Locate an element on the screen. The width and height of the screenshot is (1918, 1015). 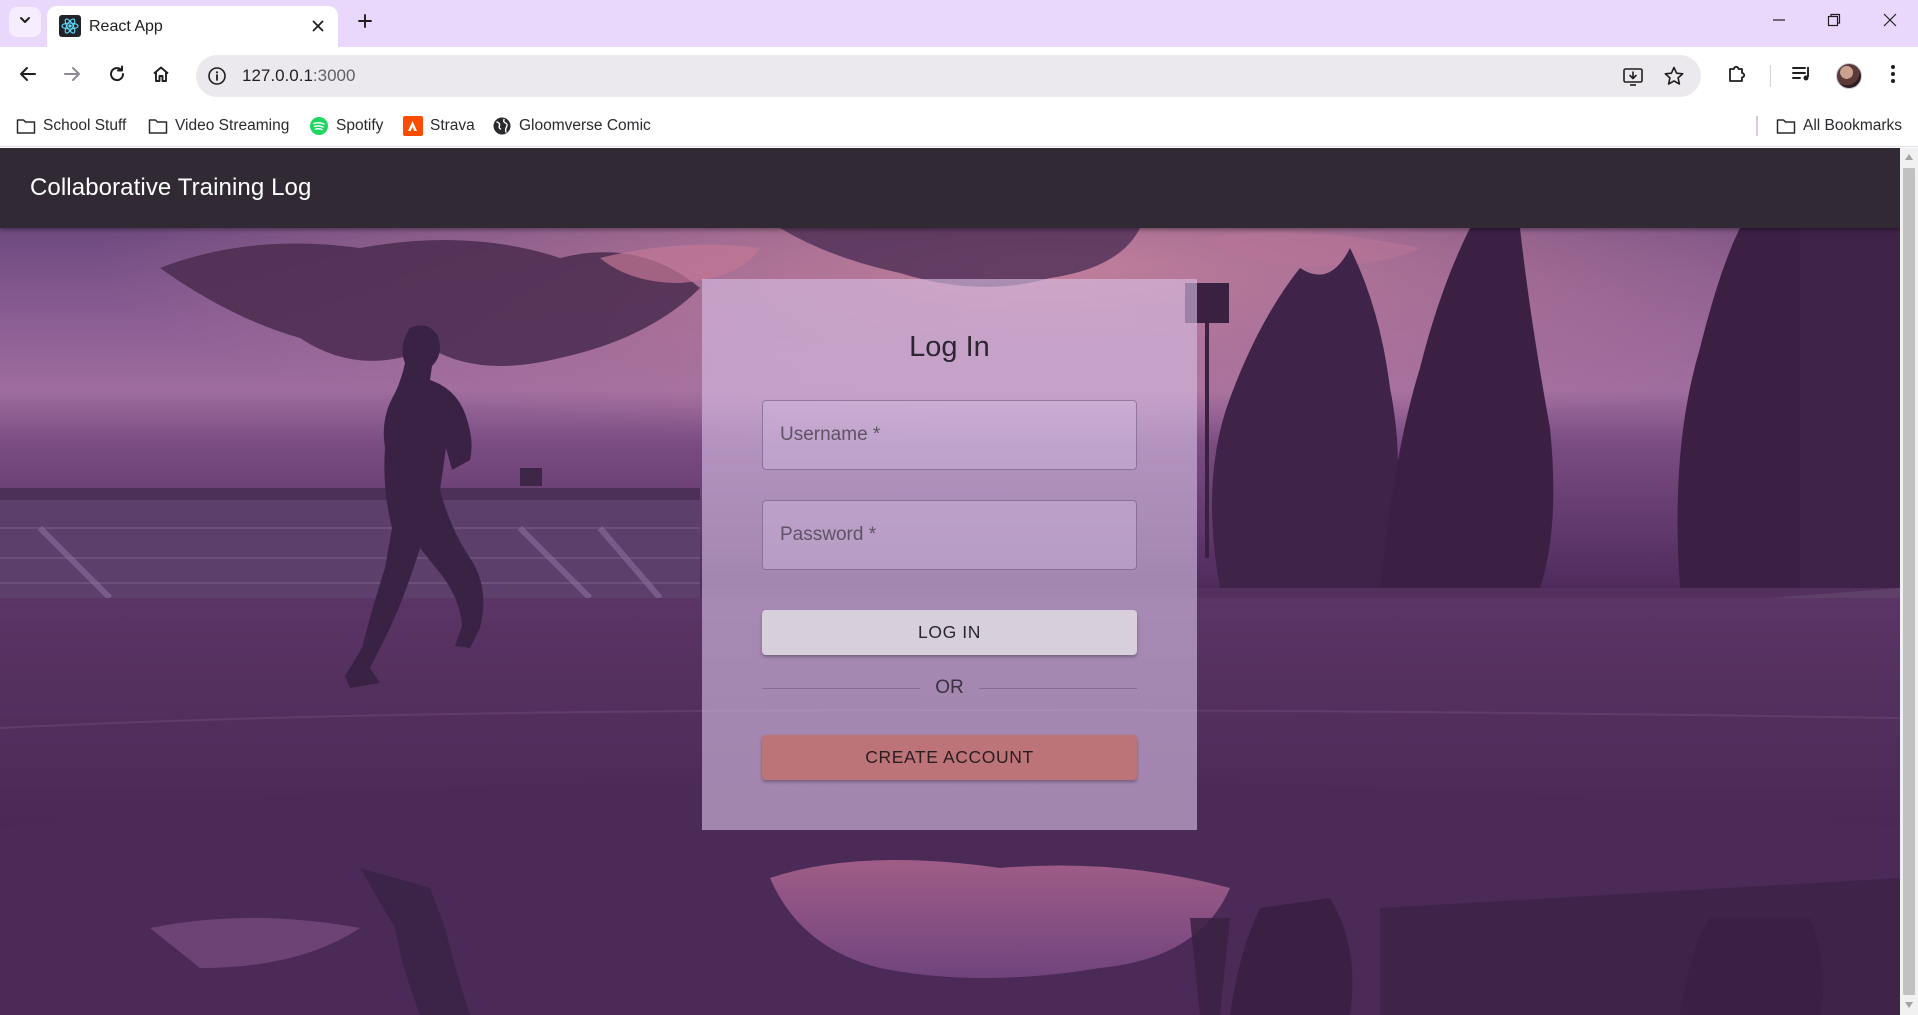
bookmark-label: Video Streaming is located at coordinates (232, 125).